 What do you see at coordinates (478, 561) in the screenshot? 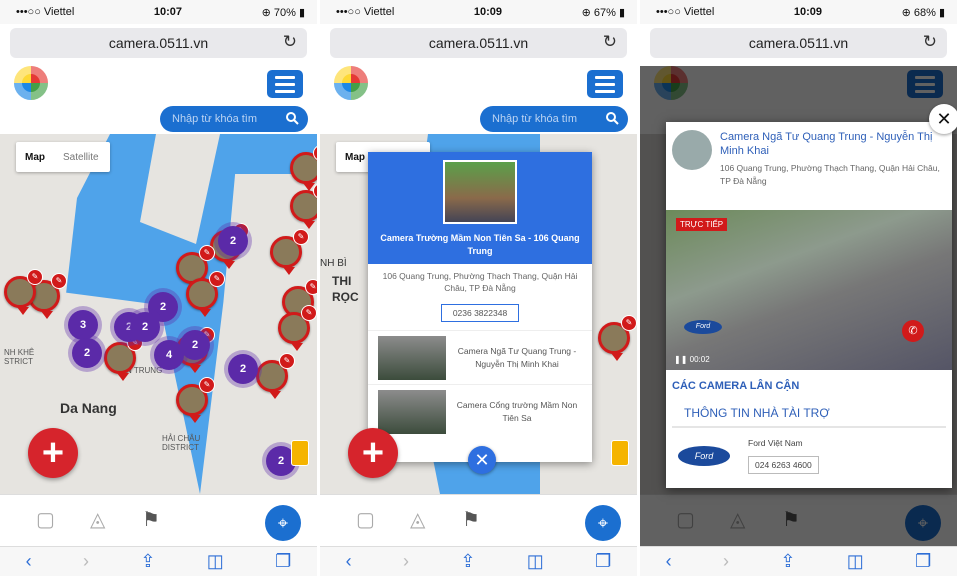
I see `browser-toolbar: ‹ › ⇪ ◫ ❐` at bounding box center [478, 561].